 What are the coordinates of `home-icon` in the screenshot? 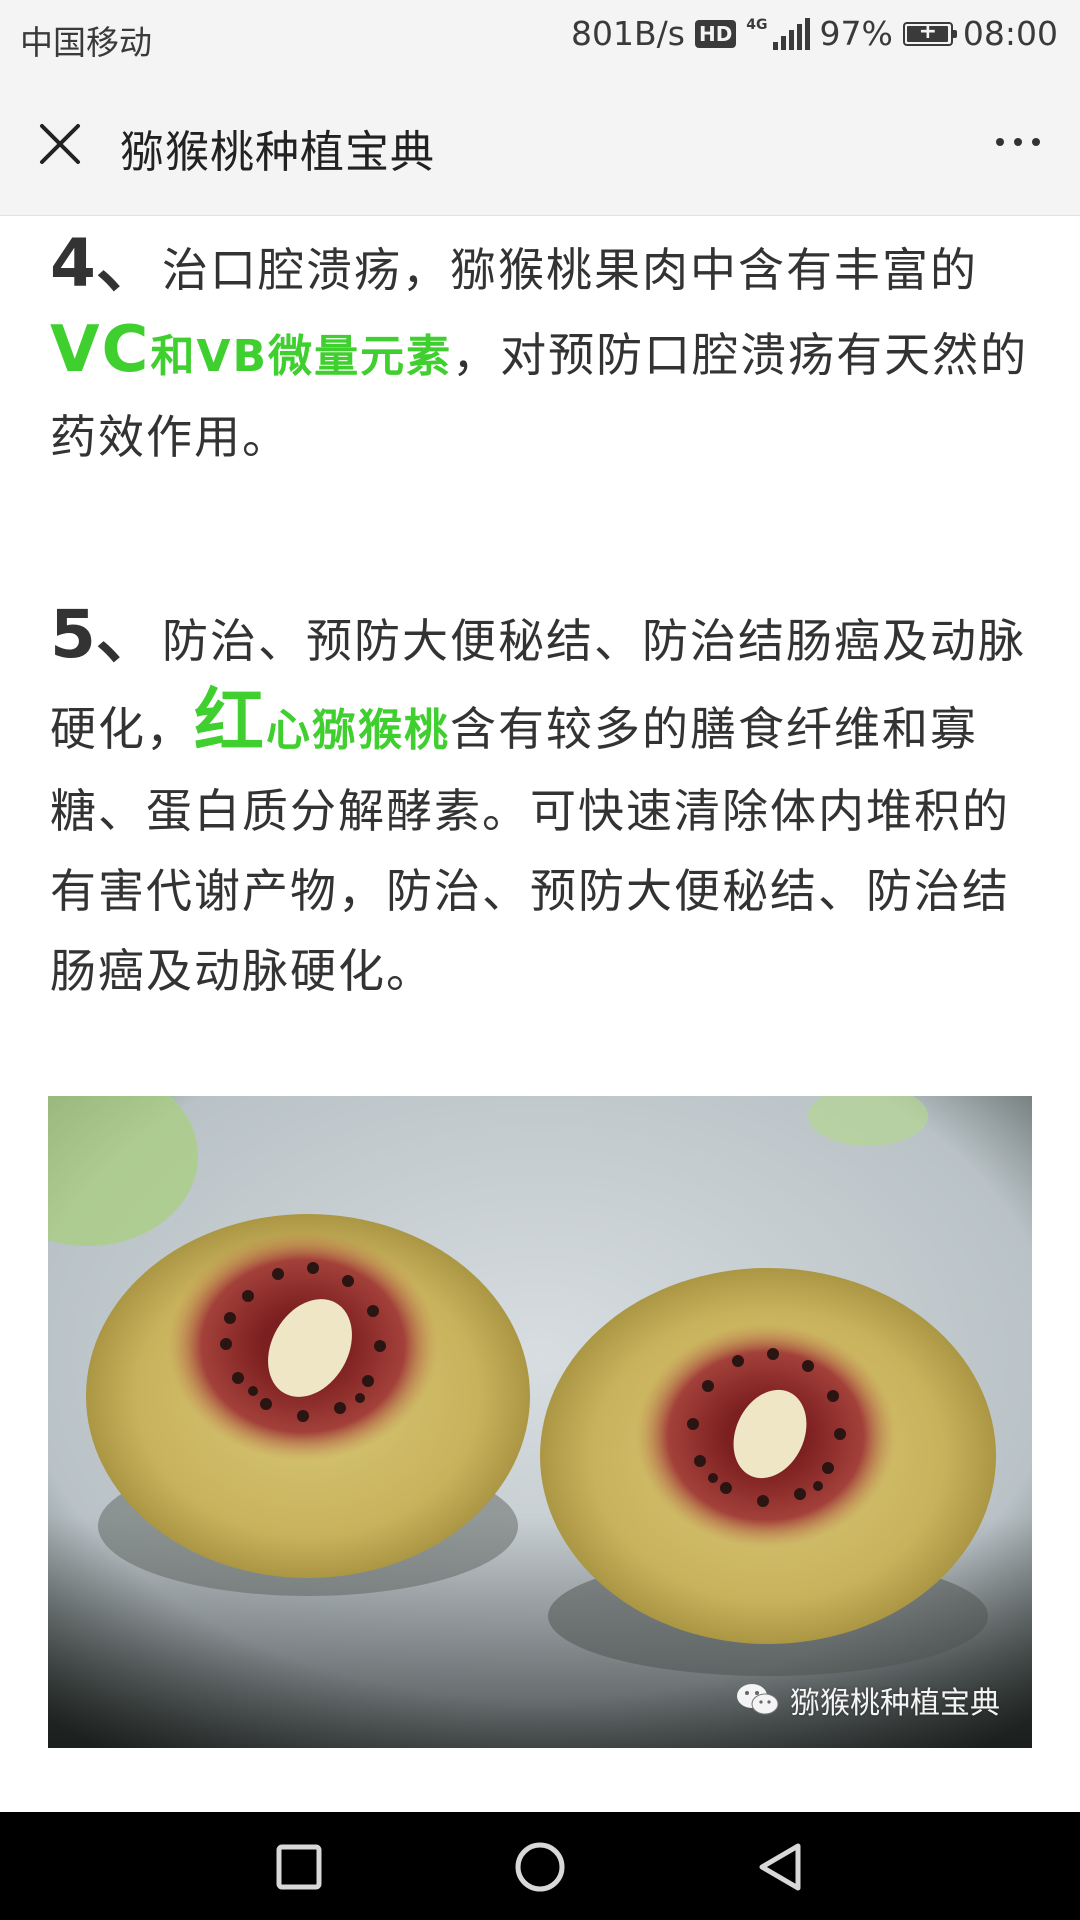 It's located at (540, 1867).